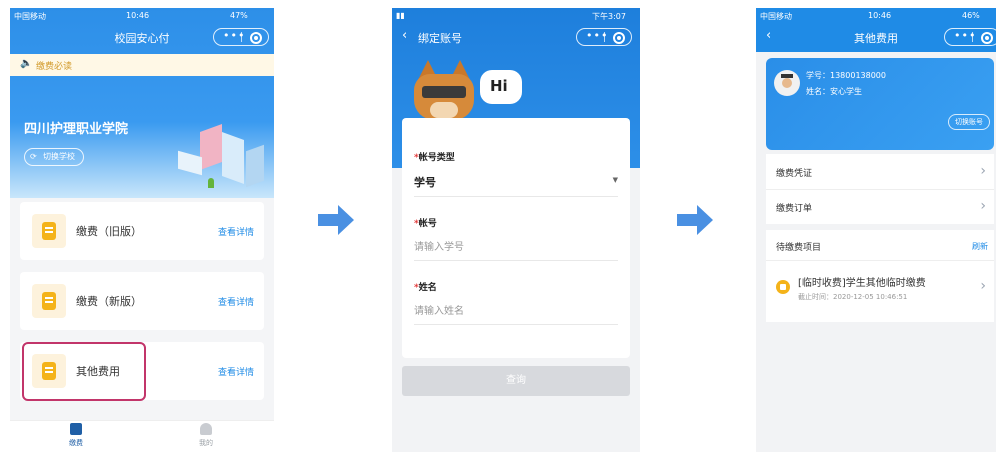  What do you see at coordinates (400, 15) in the screenshot?
I see `signal-icon: ▮▮` at bounding box center [400, 15].